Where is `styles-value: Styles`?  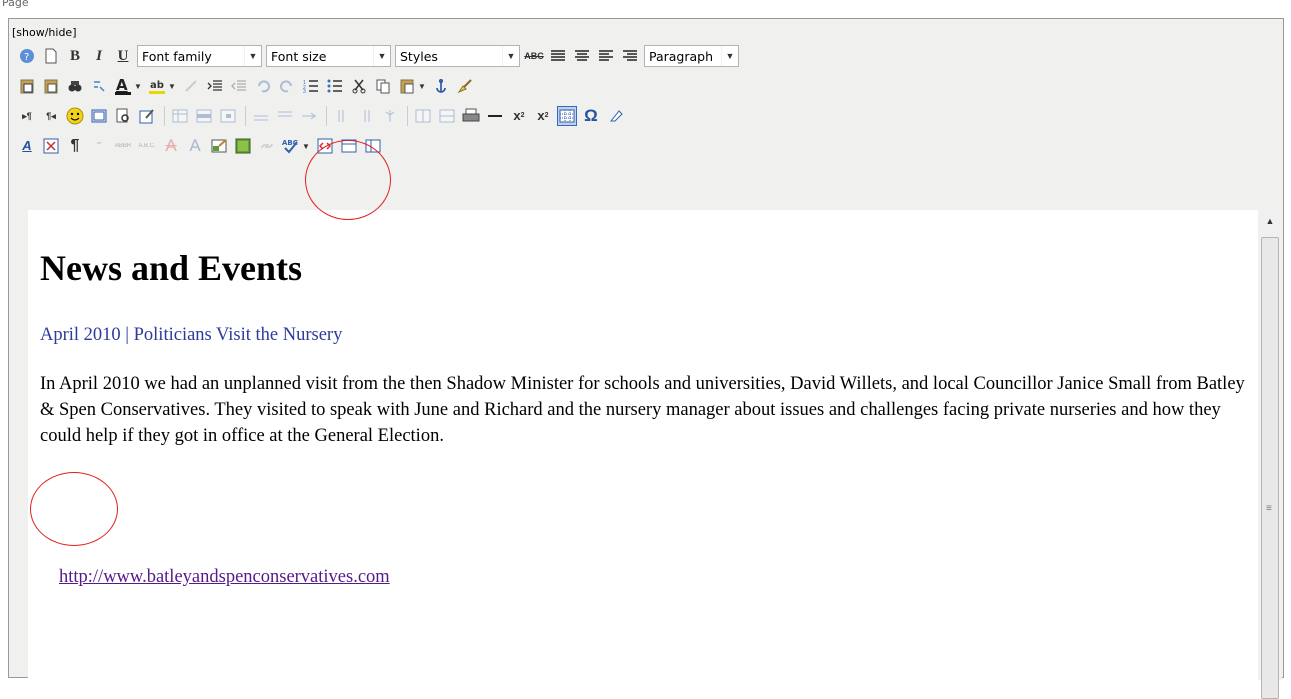 styles-value: Styles is located at coordinates (419, 56).